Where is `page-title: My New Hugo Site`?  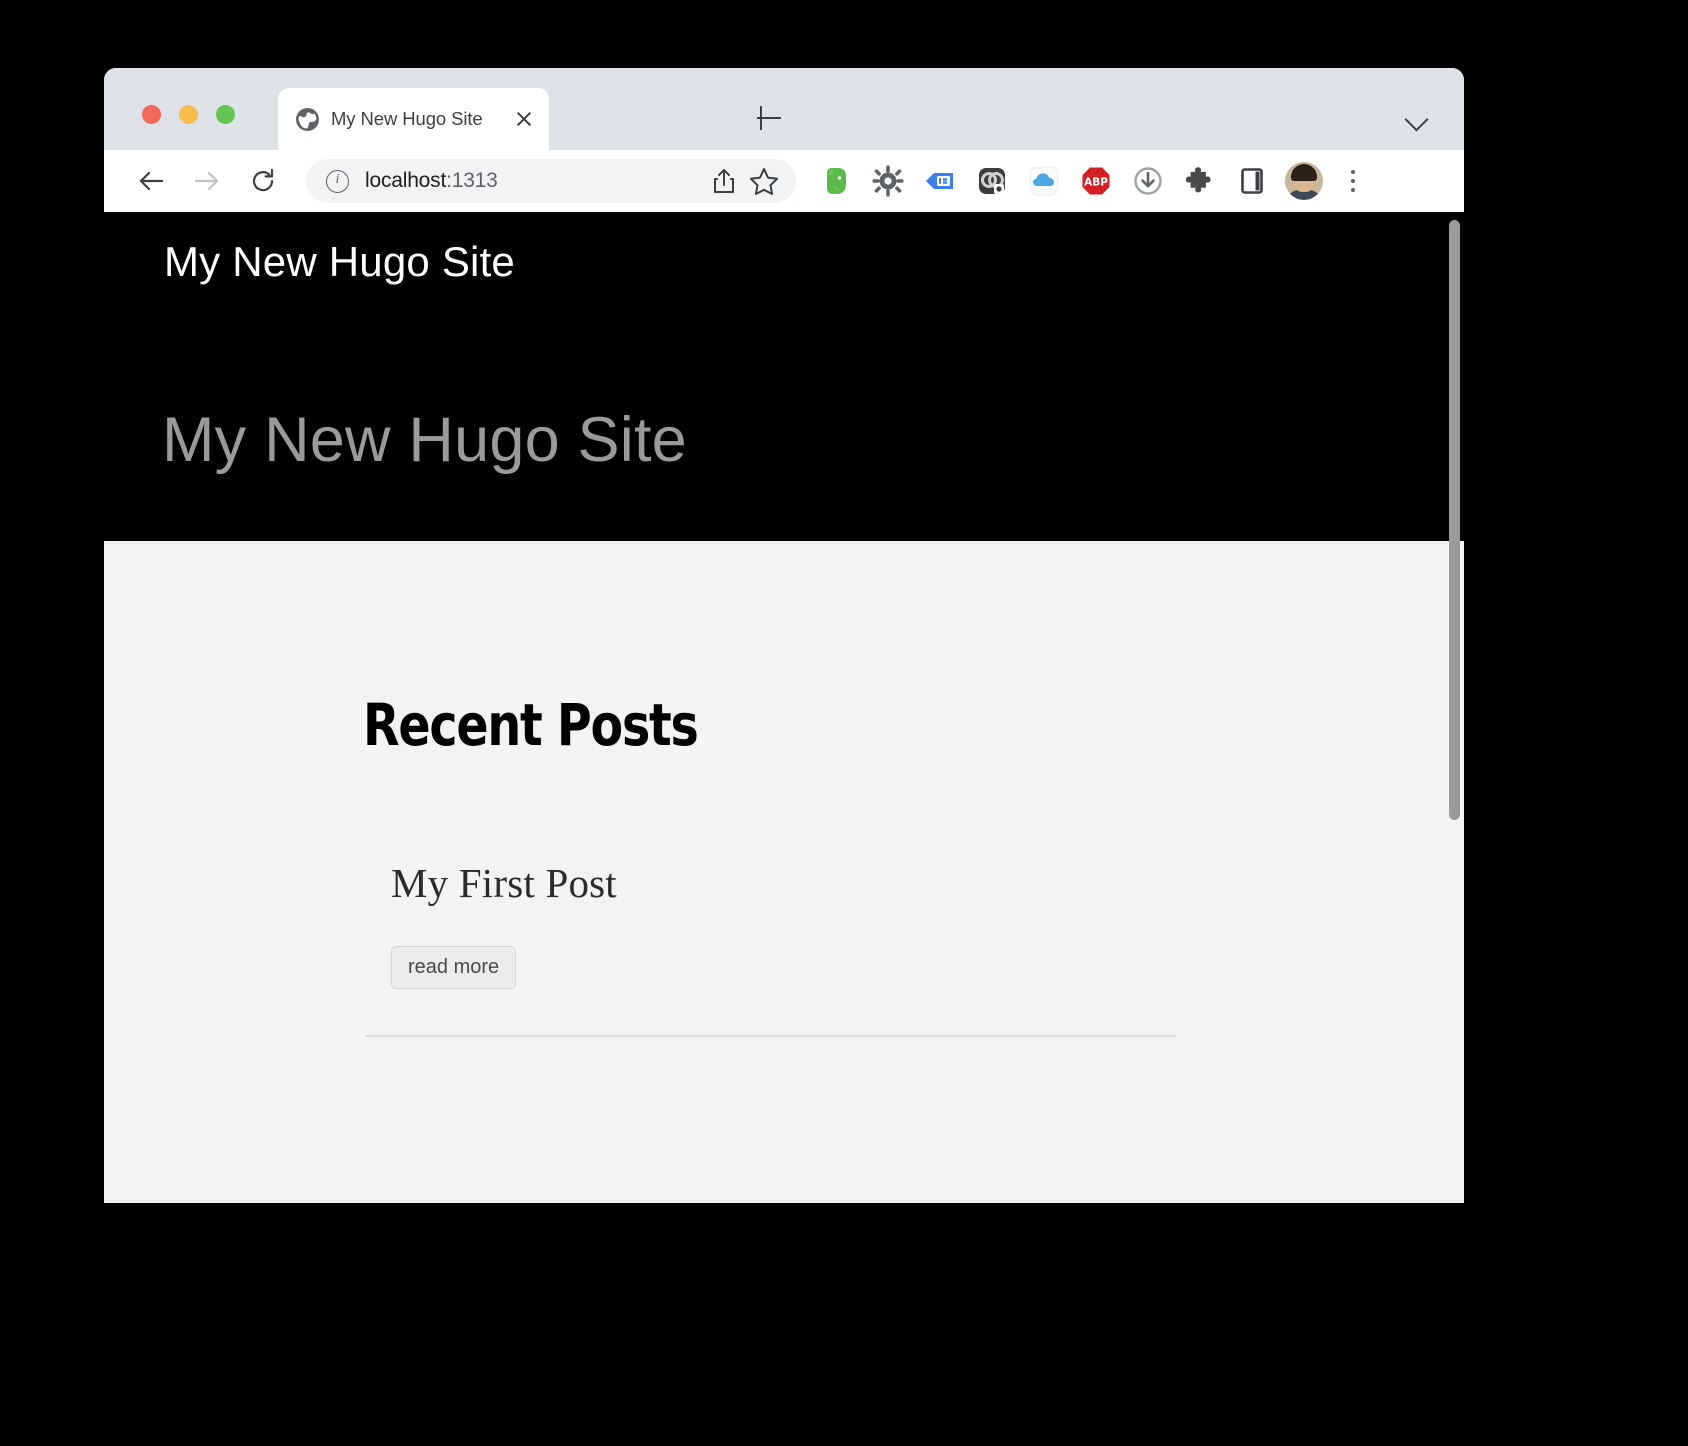 page-title: My New Hugo Site is located at coordinates (424, 440).